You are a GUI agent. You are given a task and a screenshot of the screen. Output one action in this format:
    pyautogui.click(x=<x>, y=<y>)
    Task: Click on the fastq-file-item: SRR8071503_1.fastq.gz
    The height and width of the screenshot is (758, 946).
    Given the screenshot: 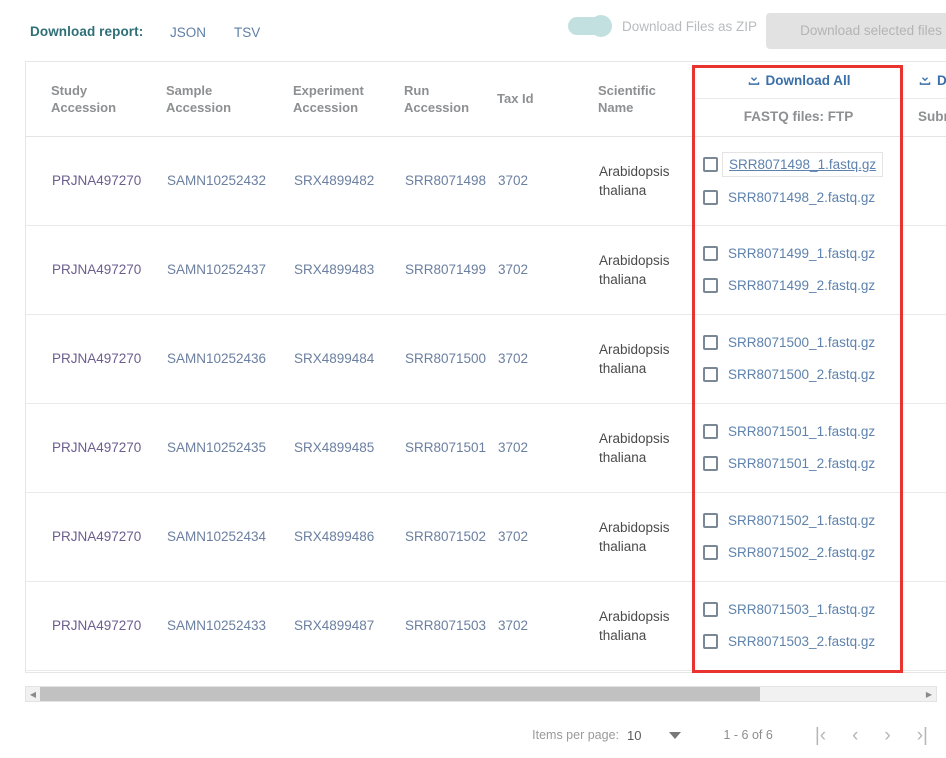 What is the action you would take?
    pyautogui.click(x=803, y=609)
    